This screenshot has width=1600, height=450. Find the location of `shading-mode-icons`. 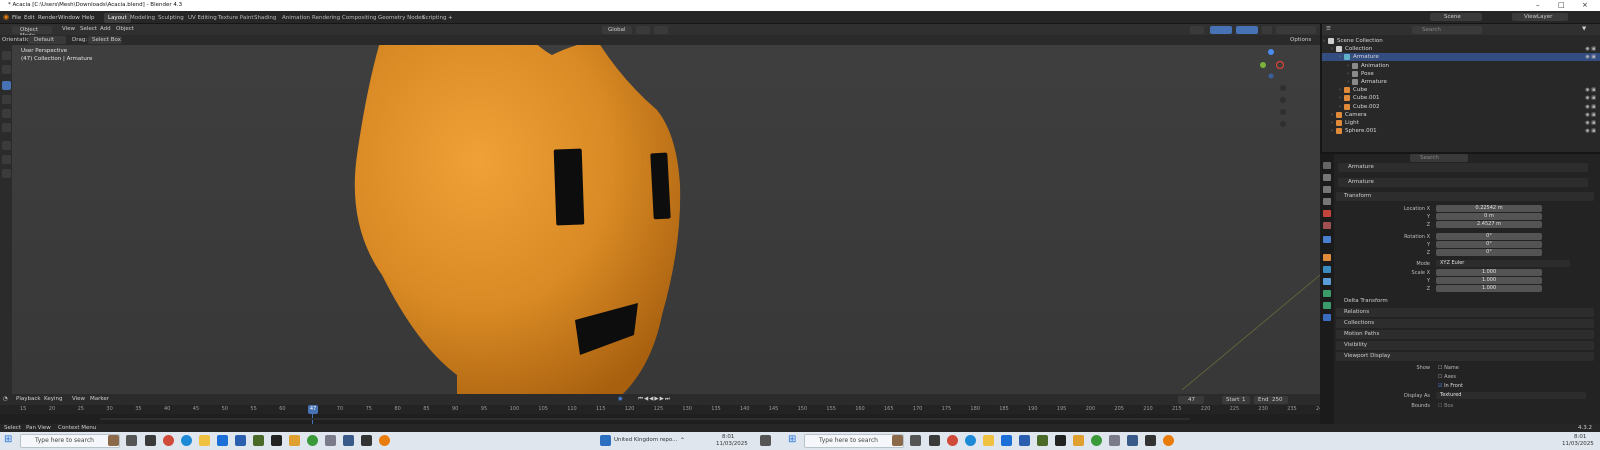

shading-mode-icons is located at coordinates (1296, 29).